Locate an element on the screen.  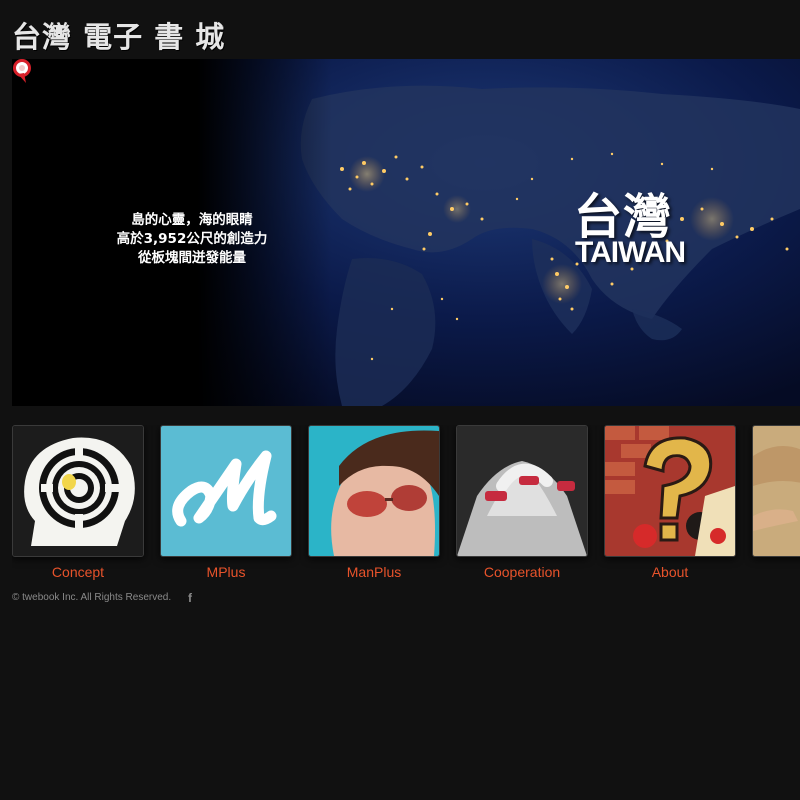
maze-head-image is located at coordinates (78, 491).